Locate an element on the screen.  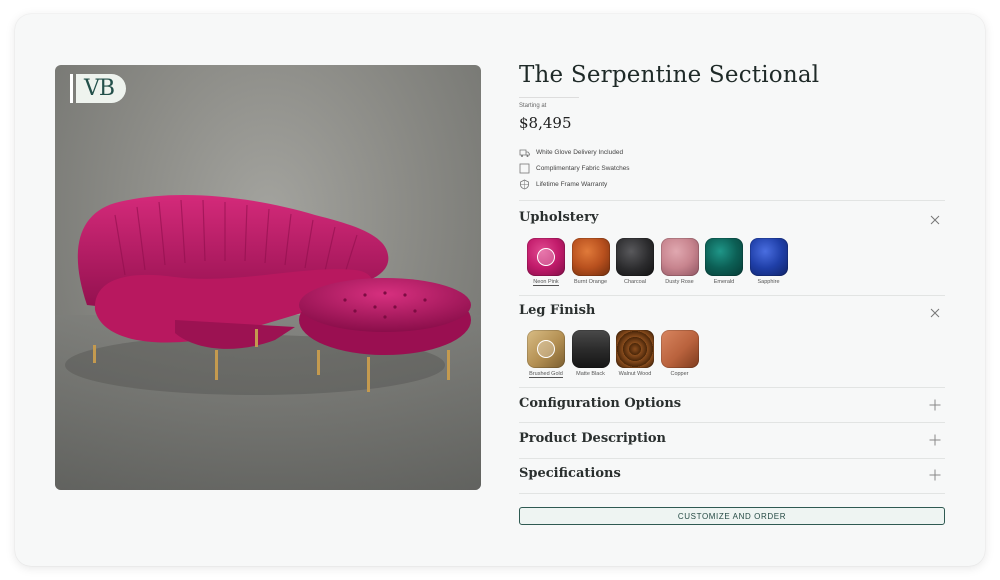
swatch-matte-black: Matte Black is located at coordinates (590, 354).